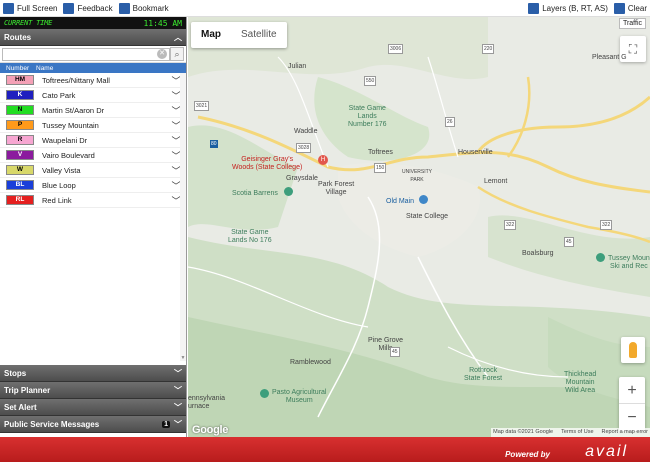 Image resolution: width=650 pixels, height=462 pixels. What do you see at coordinates (475, 152) in the screenshot?
I see `map-label-houserville: Houserville` at bounding box center [475, 152].